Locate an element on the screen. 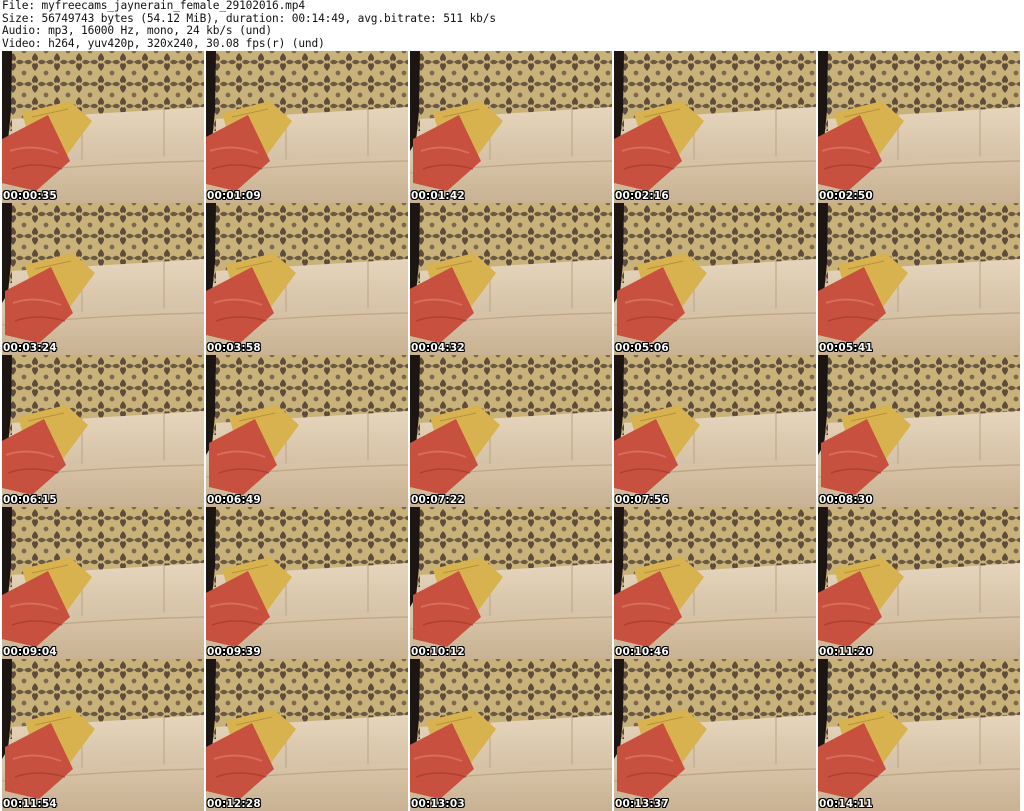  video-thumbnail: 00:10:46 is located at coordinates (715, 583).